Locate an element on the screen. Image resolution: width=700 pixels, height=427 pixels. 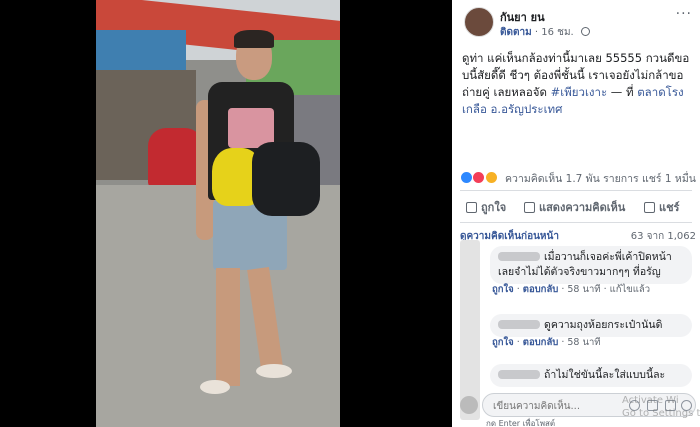
share-button: แชร์ is located at coordinates (661, 207).